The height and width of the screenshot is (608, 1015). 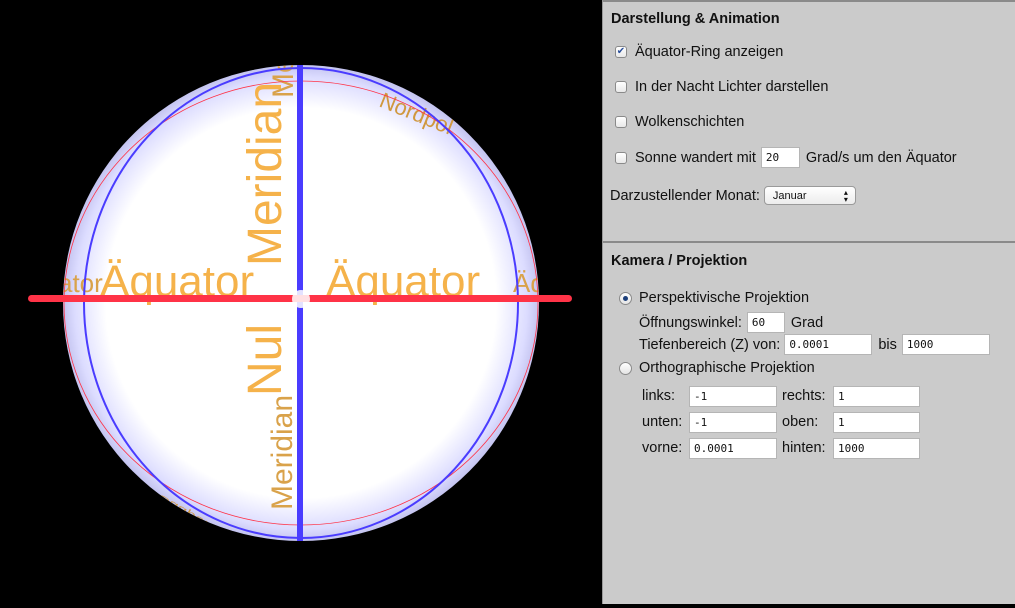 What do you see at coordinates (690, 122) in the screenshot?
I see `checkbox-label: Wolkenschichten` at bounding box center [690, 122].